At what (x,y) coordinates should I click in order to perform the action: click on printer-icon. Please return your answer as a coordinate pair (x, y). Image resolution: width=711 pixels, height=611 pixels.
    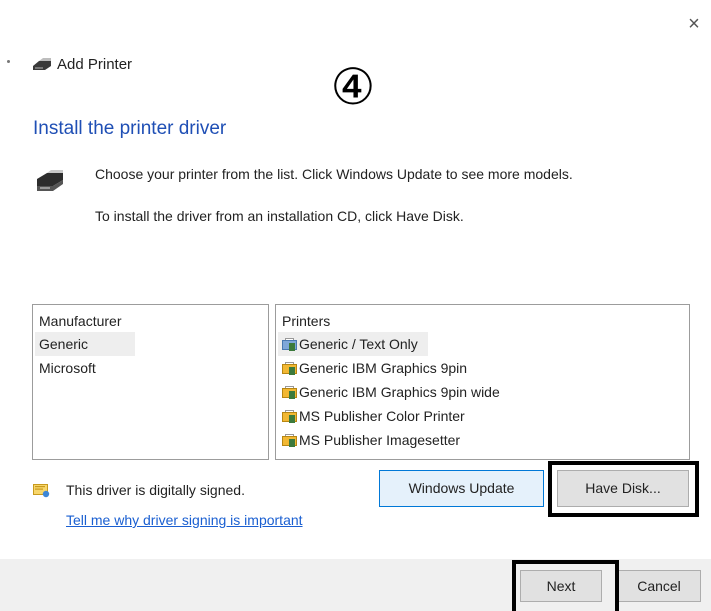
    Looking at the image, I should click on (50, 184).